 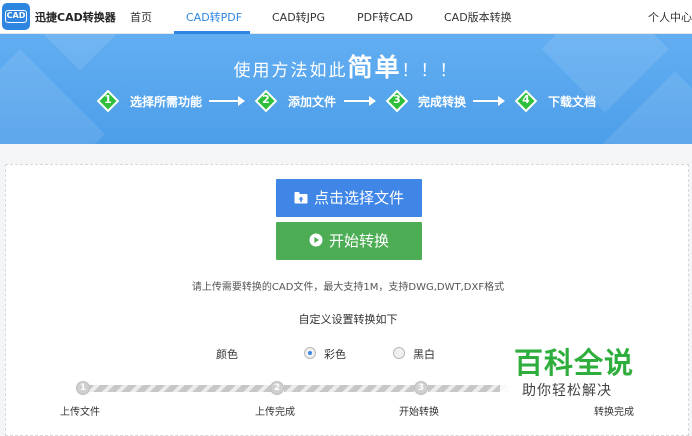 What do you see at coordinates (75, 17) in the screenshot?
I see `brand-name: 迅捷CAD转换器` at bounding box center [75, 17].